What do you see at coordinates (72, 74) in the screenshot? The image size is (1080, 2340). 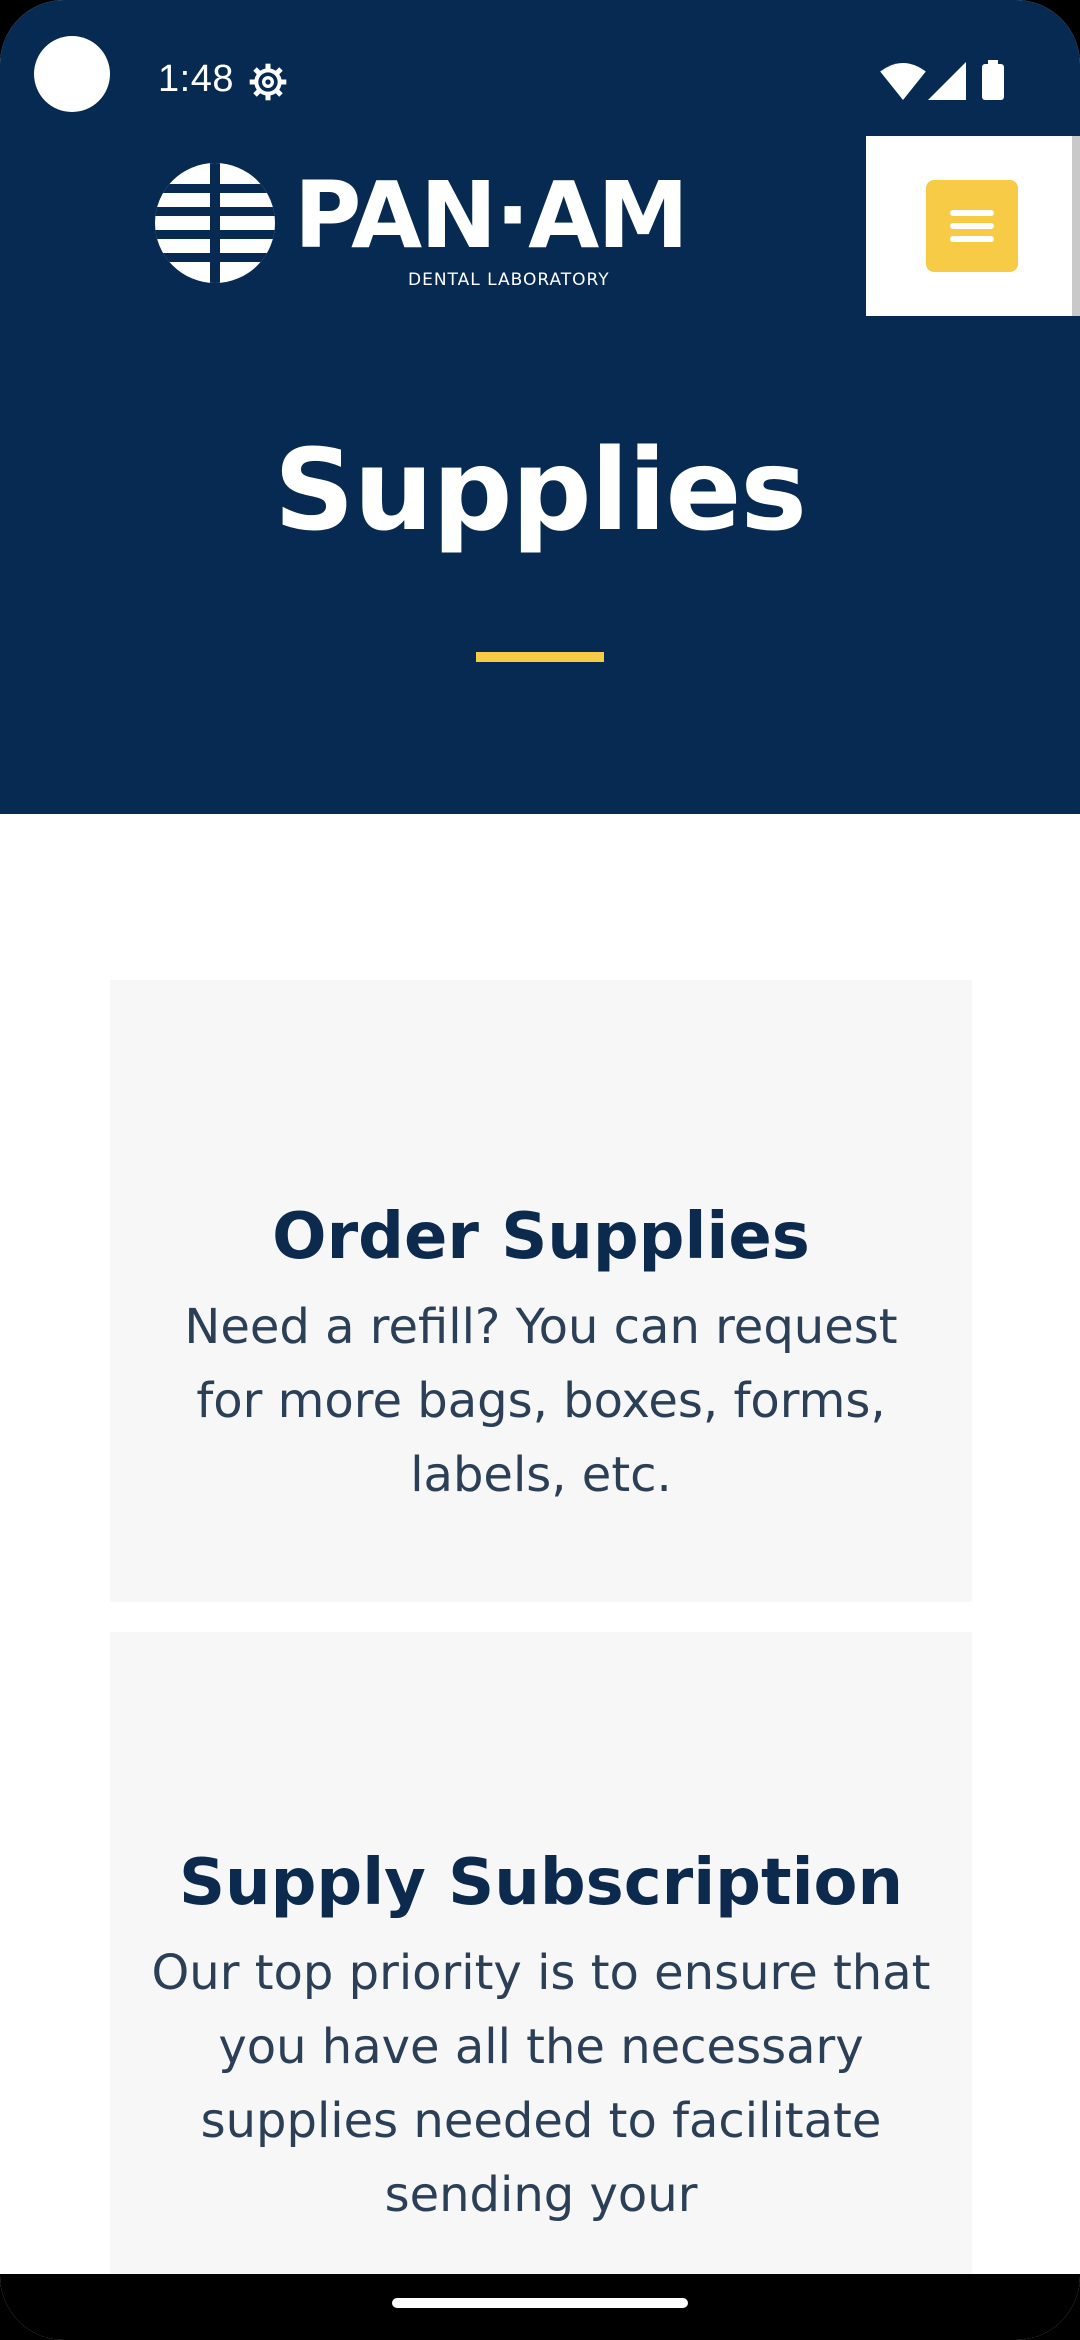 I see `camera-cutout` at bounding box center [72, 74].